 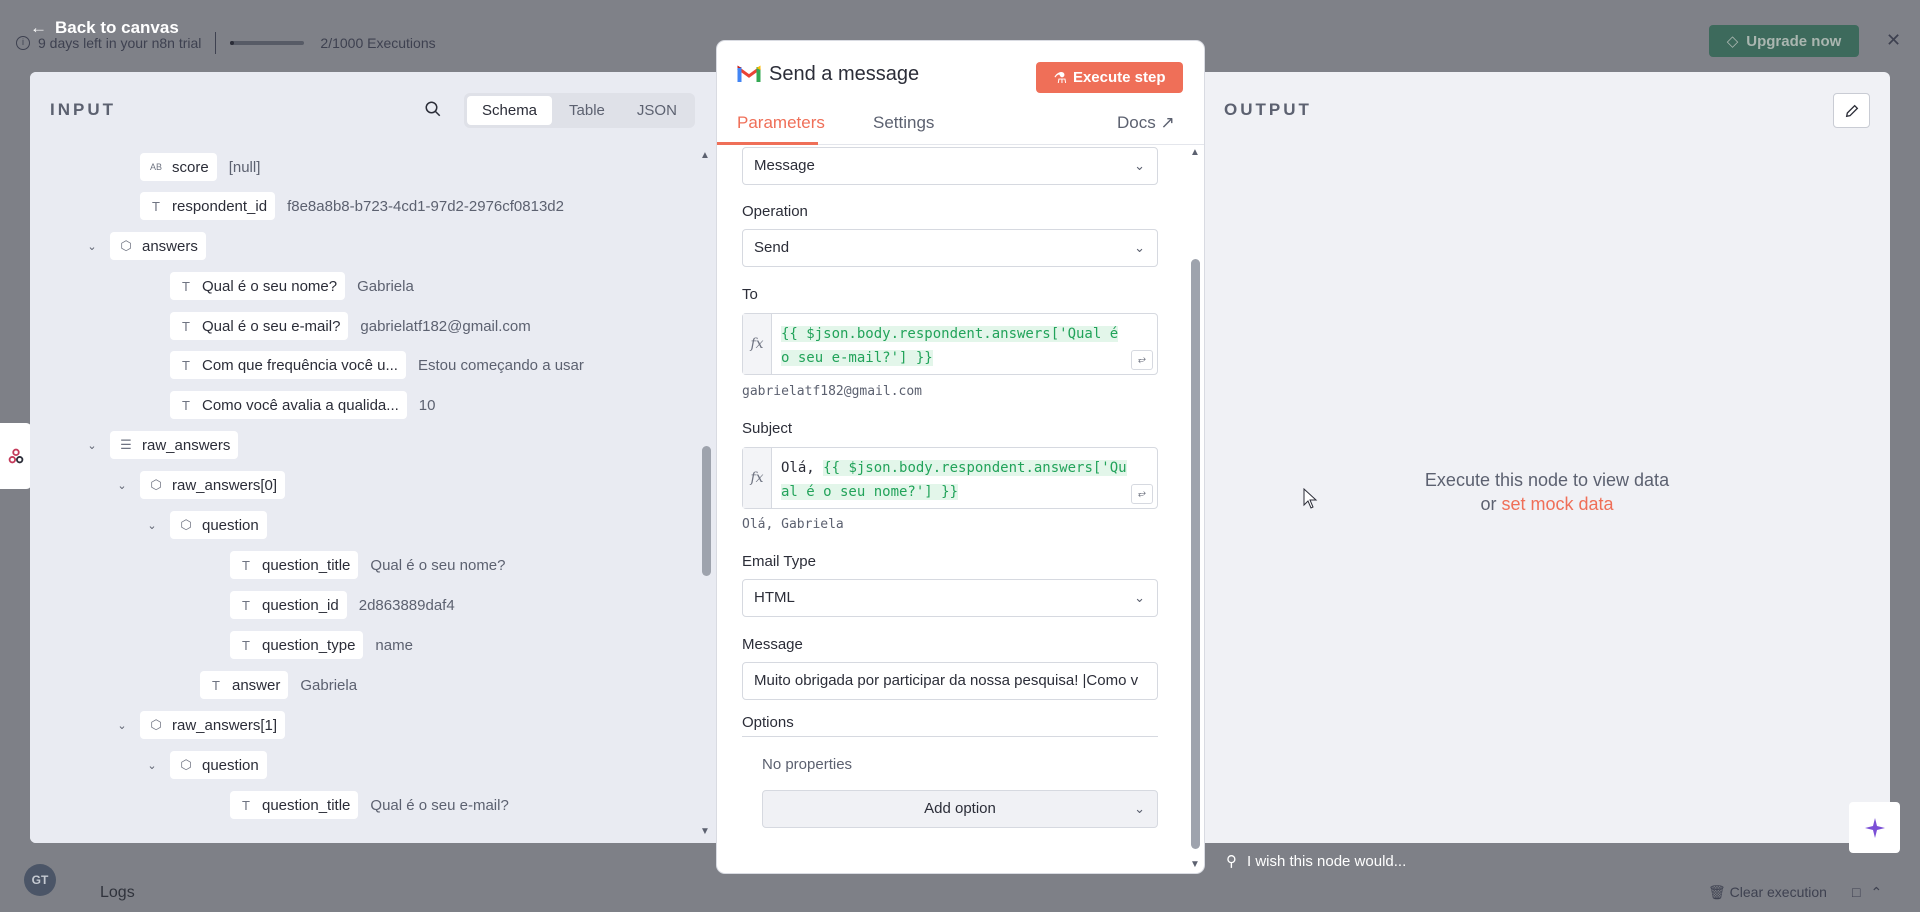 I want to click on resource-value: Message, so click(x=784, y=165).